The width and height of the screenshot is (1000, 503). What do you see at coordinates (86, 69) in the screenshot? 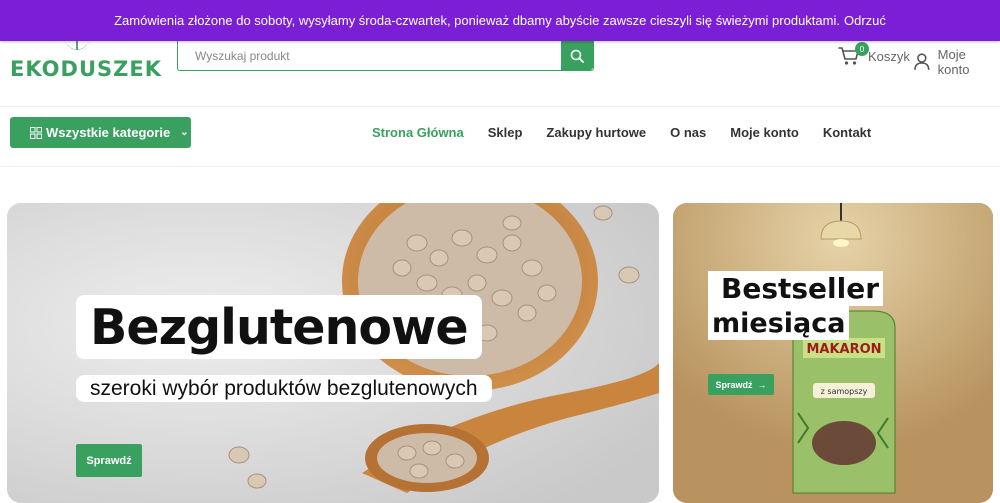
I see `logo-text: EKODUSZEK` at bounding box center [86, 69].